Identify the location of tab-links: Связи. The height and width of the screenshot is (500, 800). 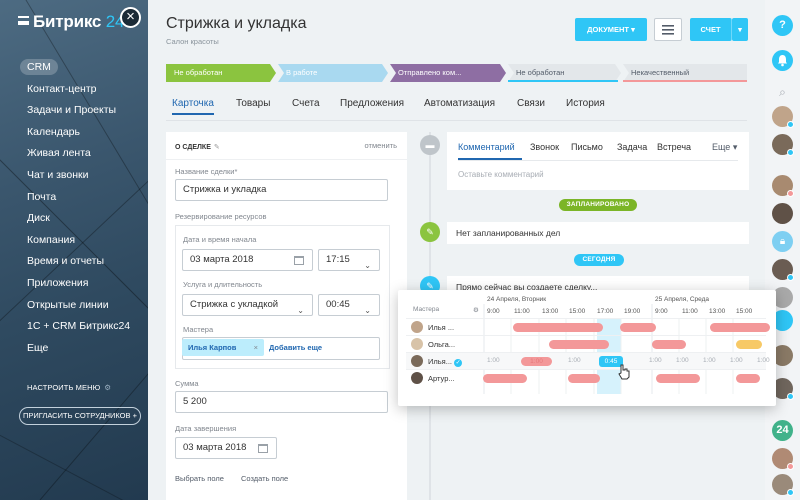
(531, 103).